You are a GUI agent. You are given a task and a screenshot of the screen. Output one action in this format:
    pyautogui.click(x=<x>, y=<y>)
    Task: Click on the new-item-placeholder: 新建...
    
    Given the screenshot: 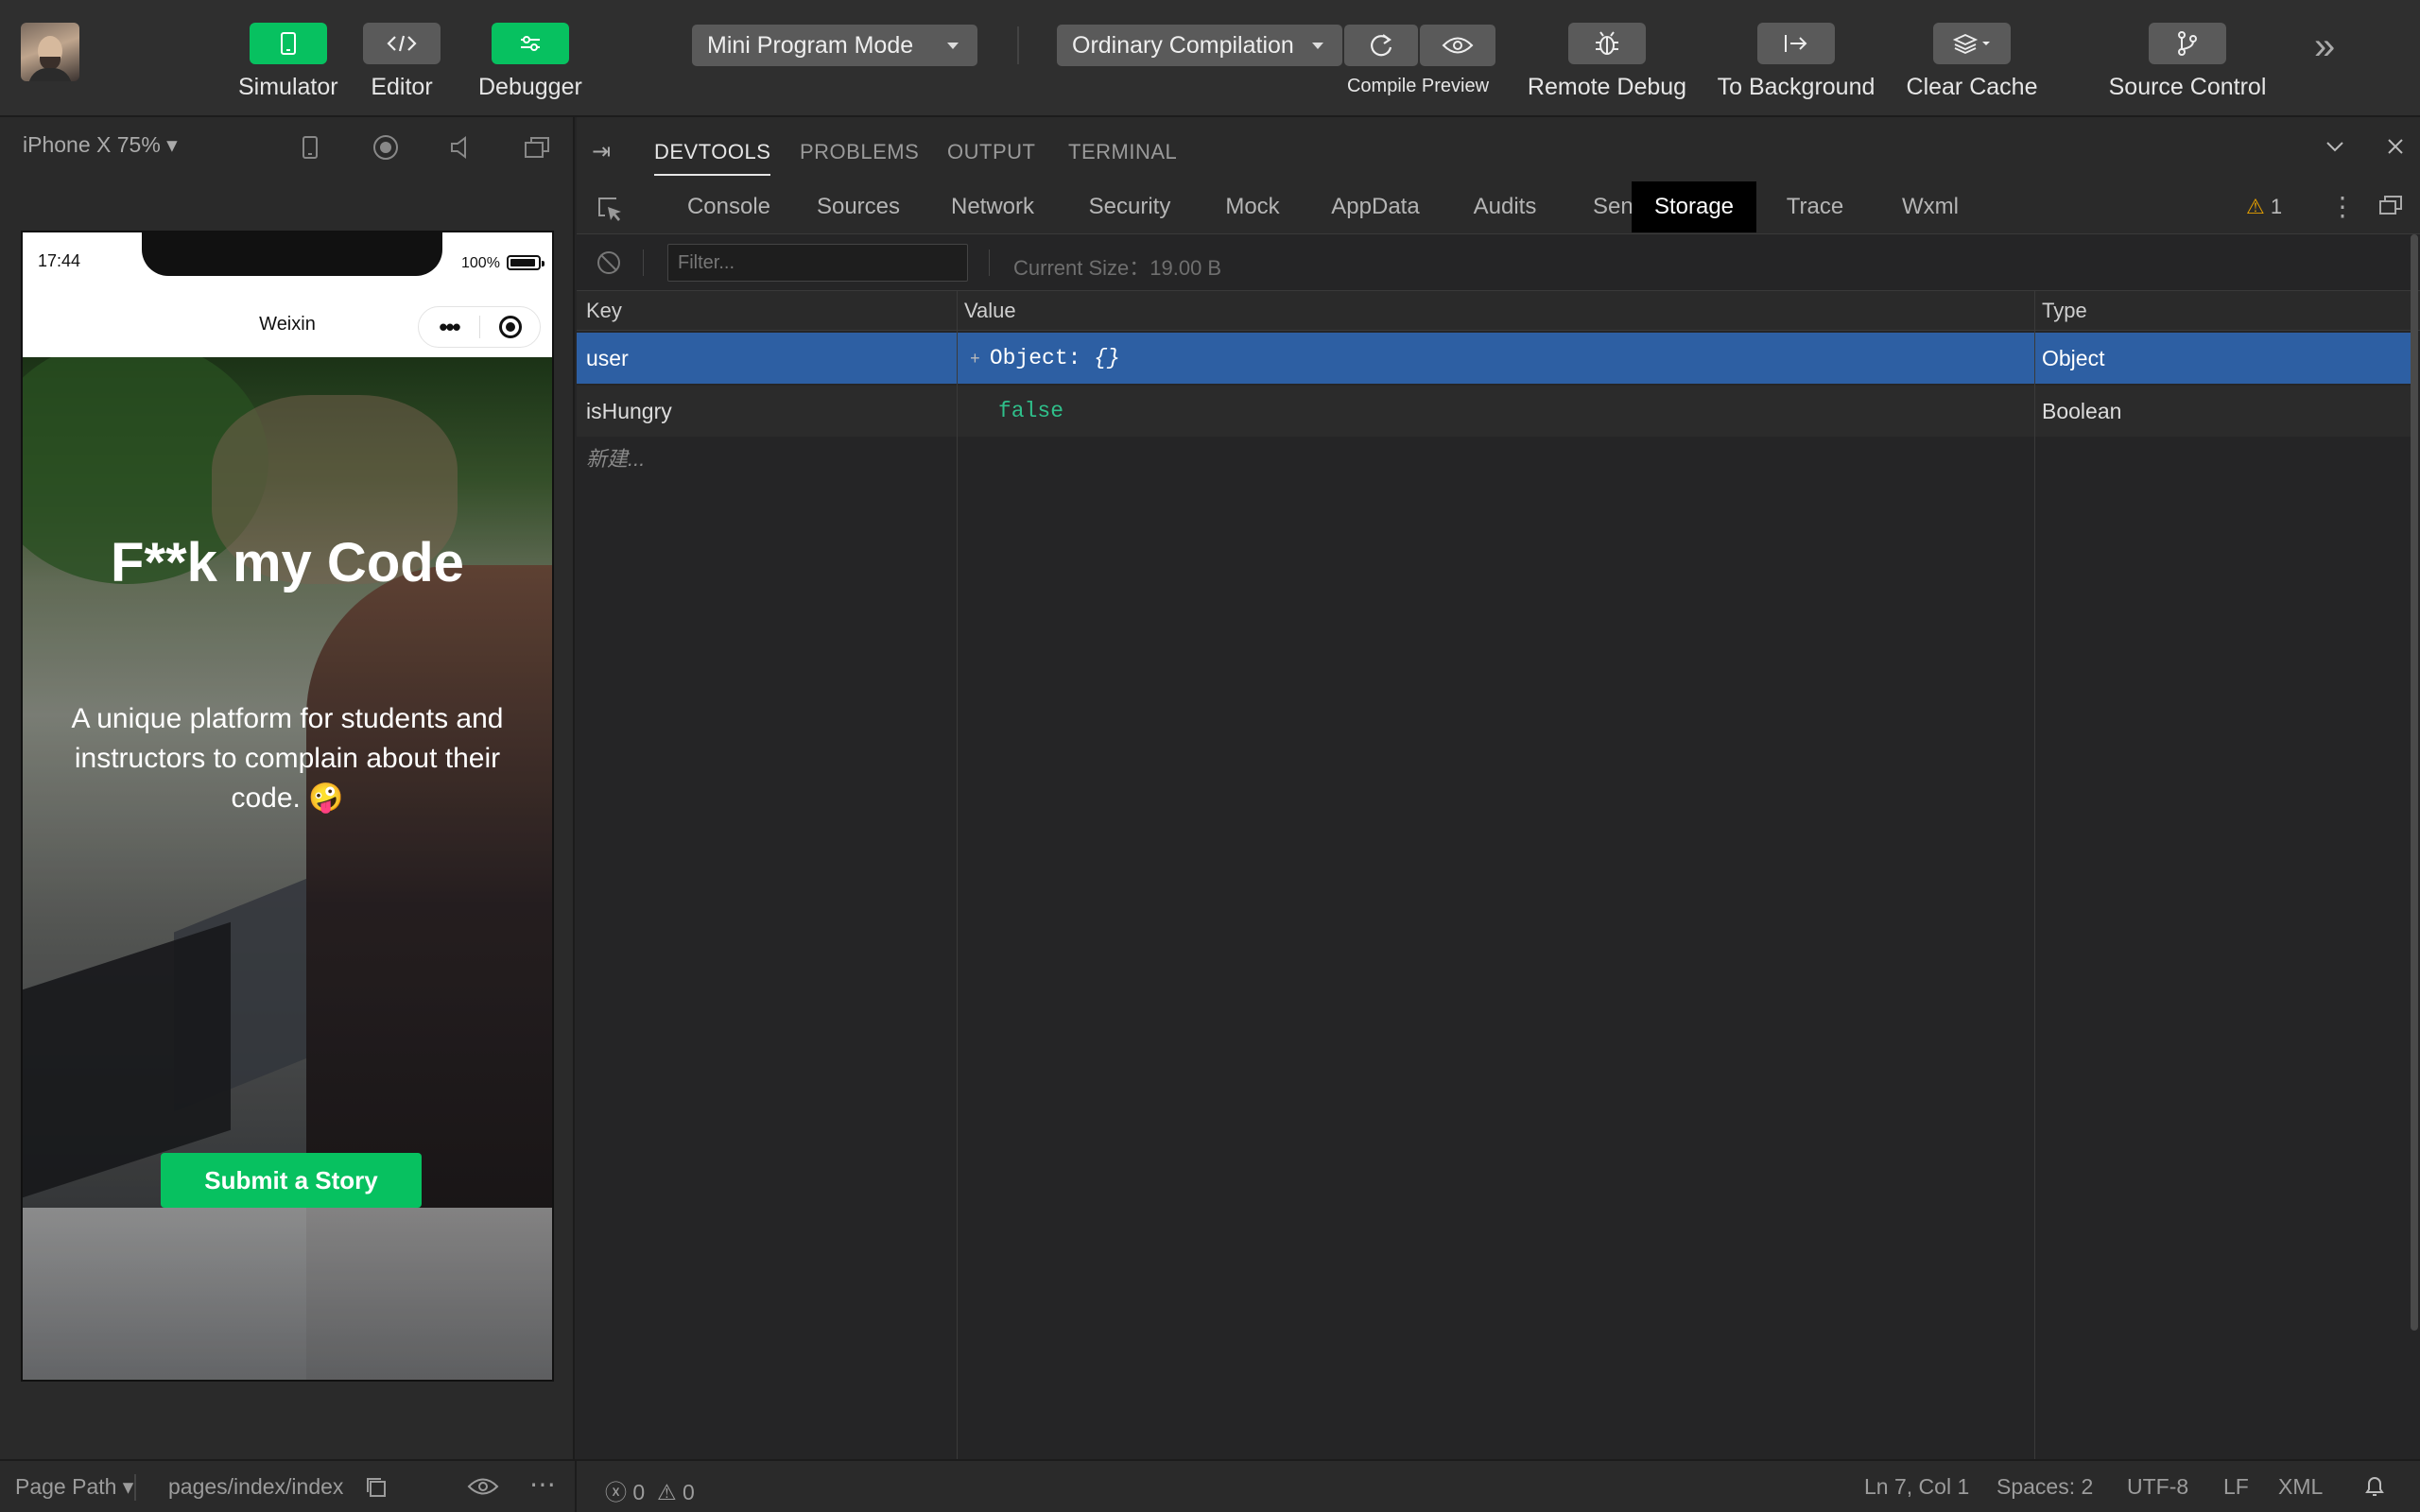 What is the action you would take?
    pyautogui.click(x=615, y=457)
    